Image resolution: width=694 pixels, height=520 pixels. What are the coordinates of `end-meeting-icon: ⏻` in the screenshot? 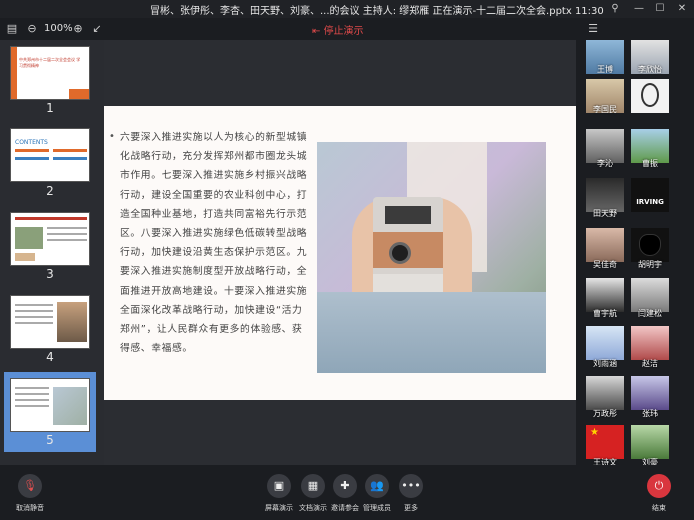 It's located at (659, 486).